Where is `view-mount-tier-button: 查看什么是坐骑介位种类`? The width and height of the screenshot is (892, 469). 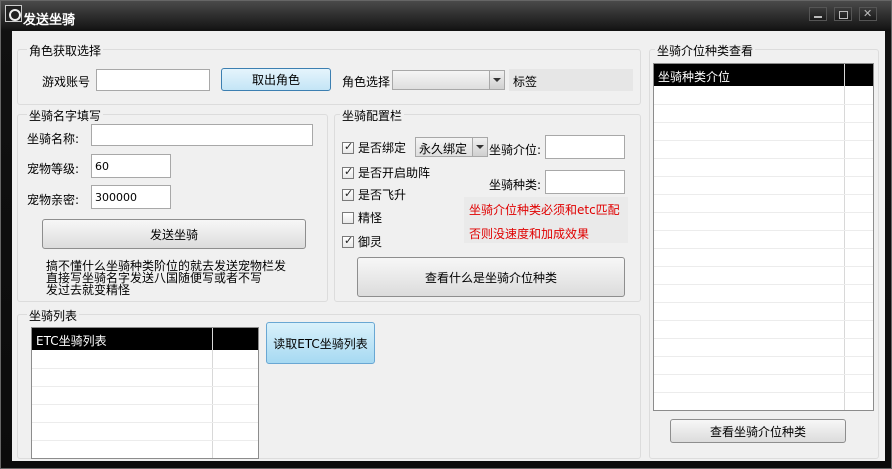 view-mount-tier-button: 查看什么是坐骑介位种类 is located at coordinates (491, 277).